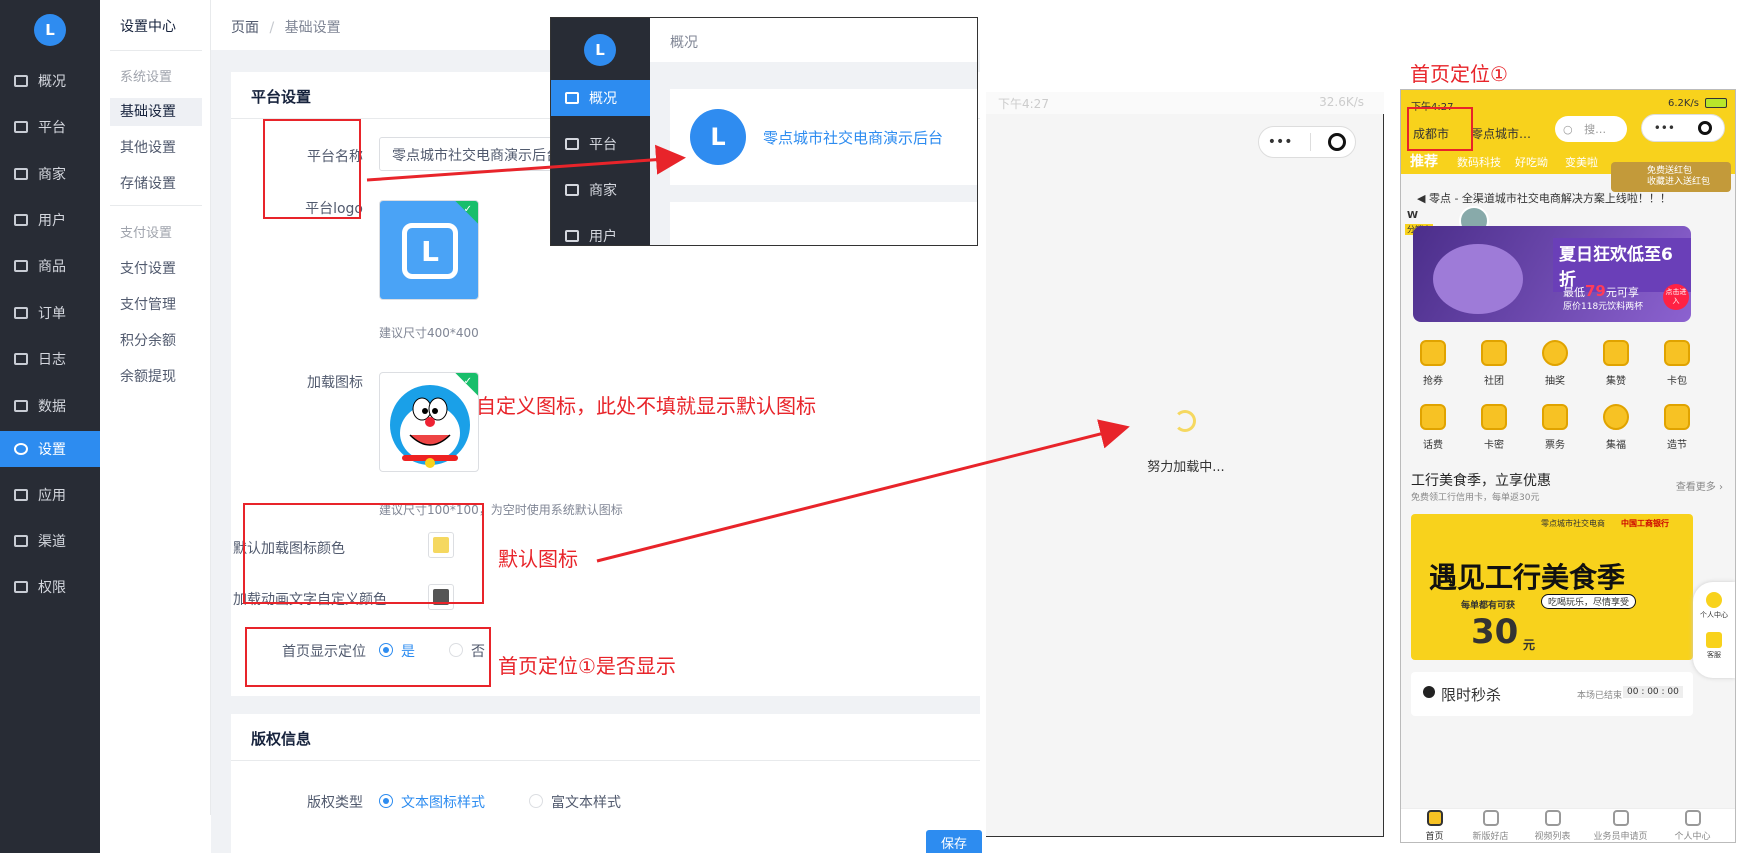 The height and width of the screenshot is (853, 1761). Describe the element at coordinates (863, 491) in the screenshot. I see `arrow-to-loading` at that location.